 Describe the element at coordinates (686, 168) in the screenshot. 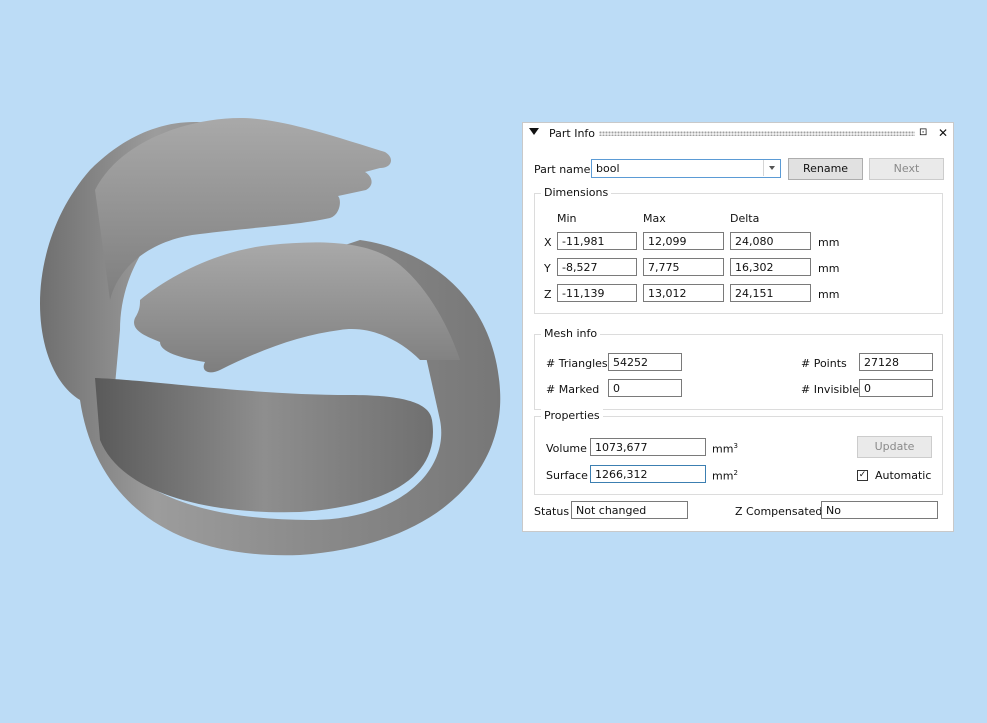

I see `part-name-combobox: bool` at that location.